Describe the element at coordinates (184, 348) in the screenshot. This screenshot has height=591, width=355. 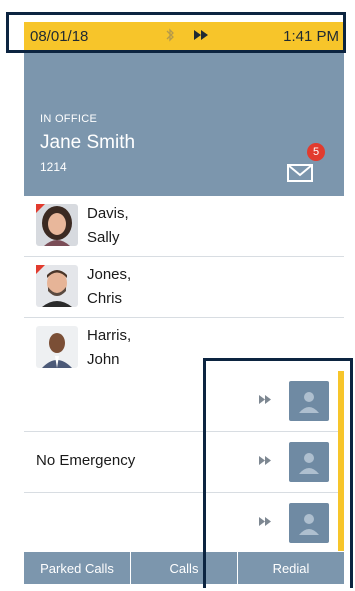
I see `contact-item: Harris, John` at that location.